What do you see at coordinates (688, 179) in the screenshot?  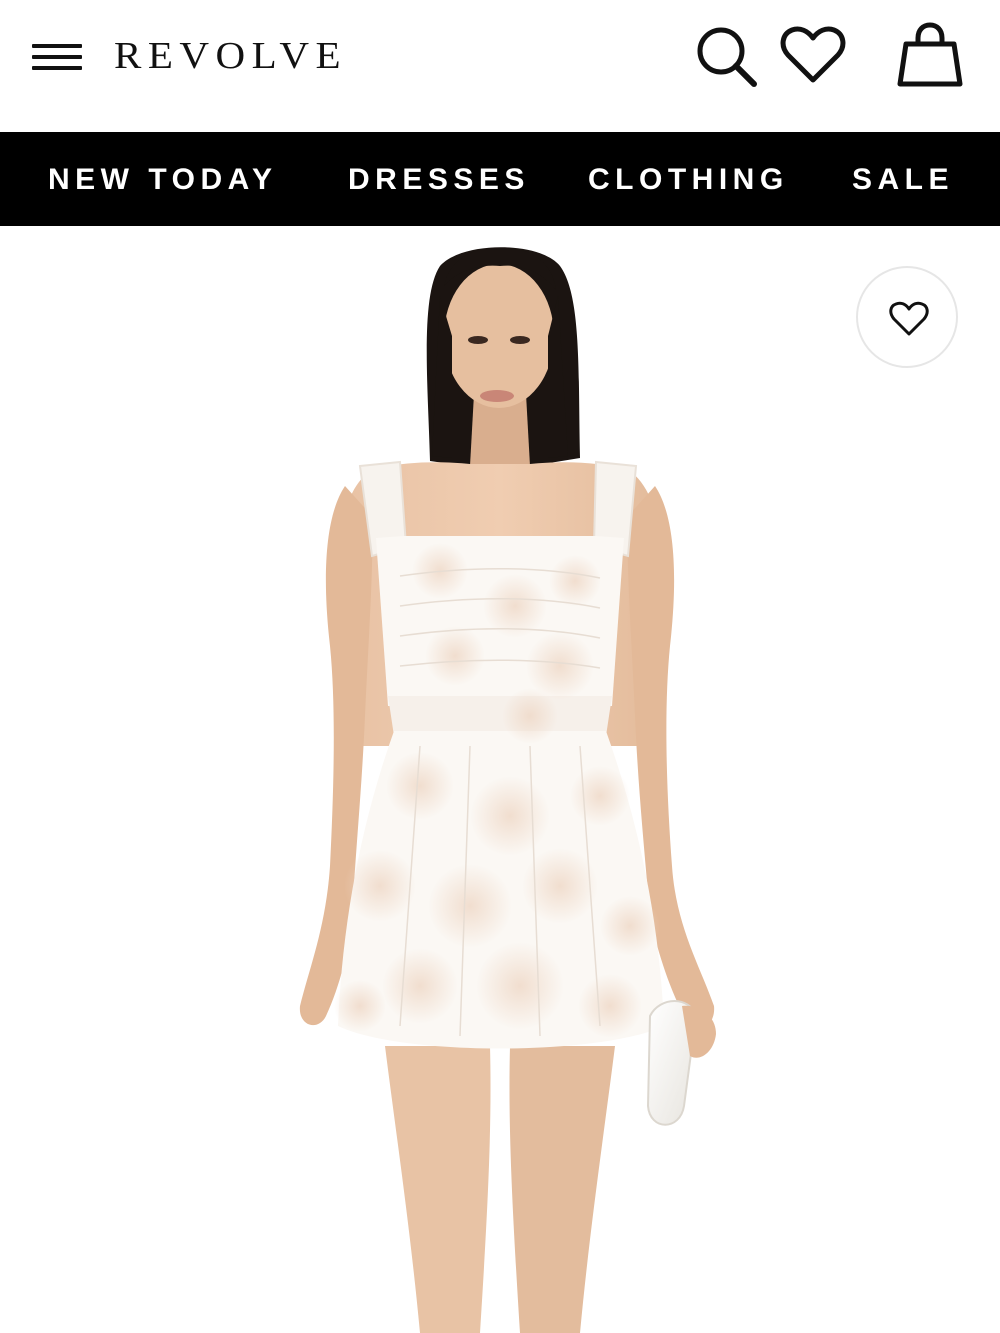 I see `nav-item-clothing: CLOTHING` at bounding box center [688, 179].